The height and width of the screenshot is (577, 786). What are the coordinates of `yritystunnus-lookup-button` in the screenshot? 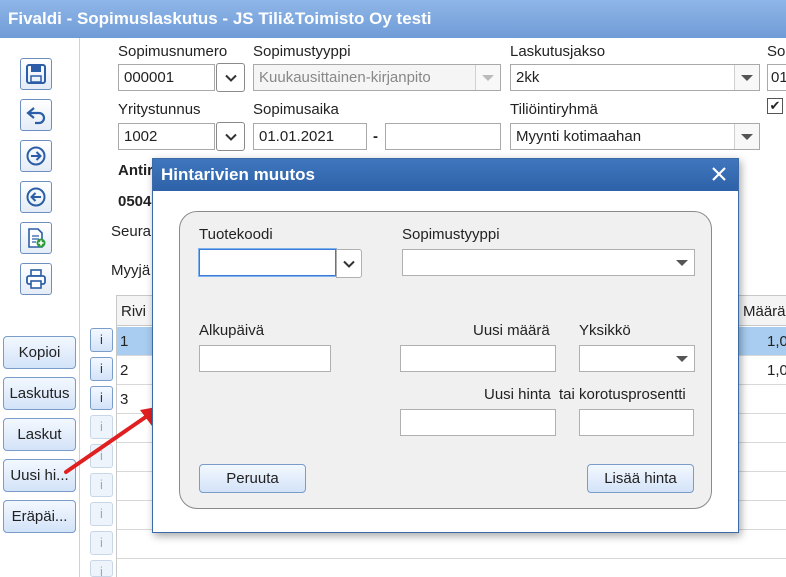 It's located at (230, 136).